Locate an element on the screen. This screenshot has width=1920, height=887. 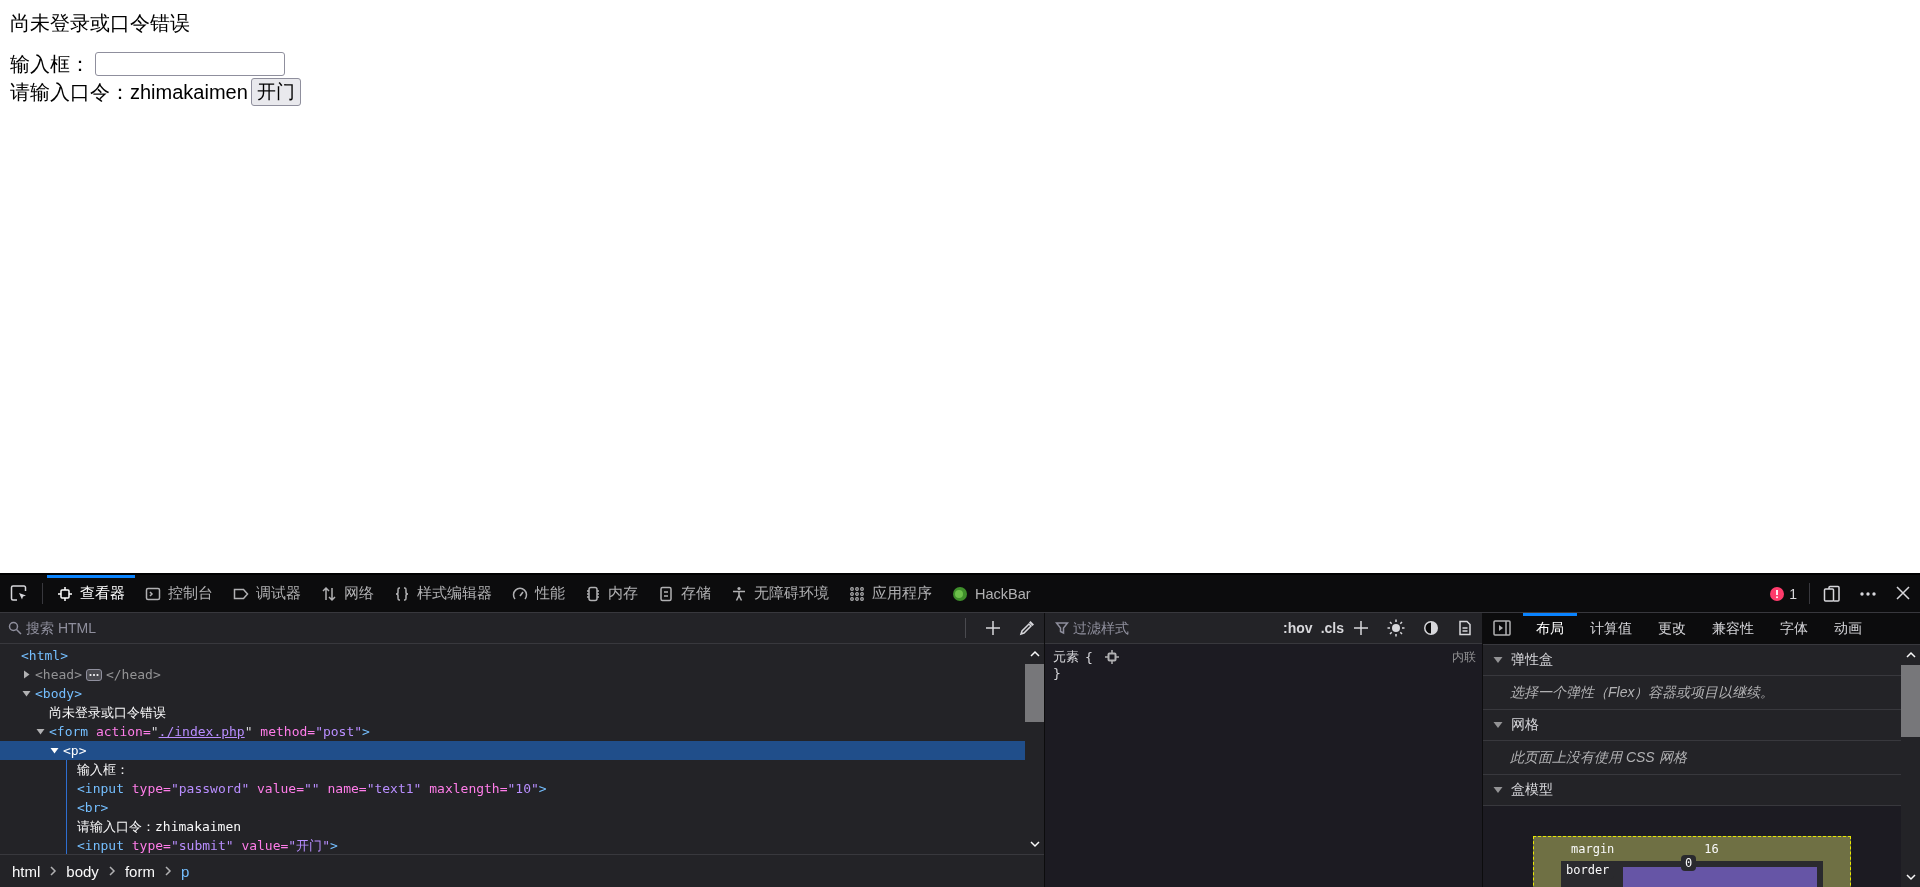
devtools-tab: 应用程序 is located at coordinates (890, 593).